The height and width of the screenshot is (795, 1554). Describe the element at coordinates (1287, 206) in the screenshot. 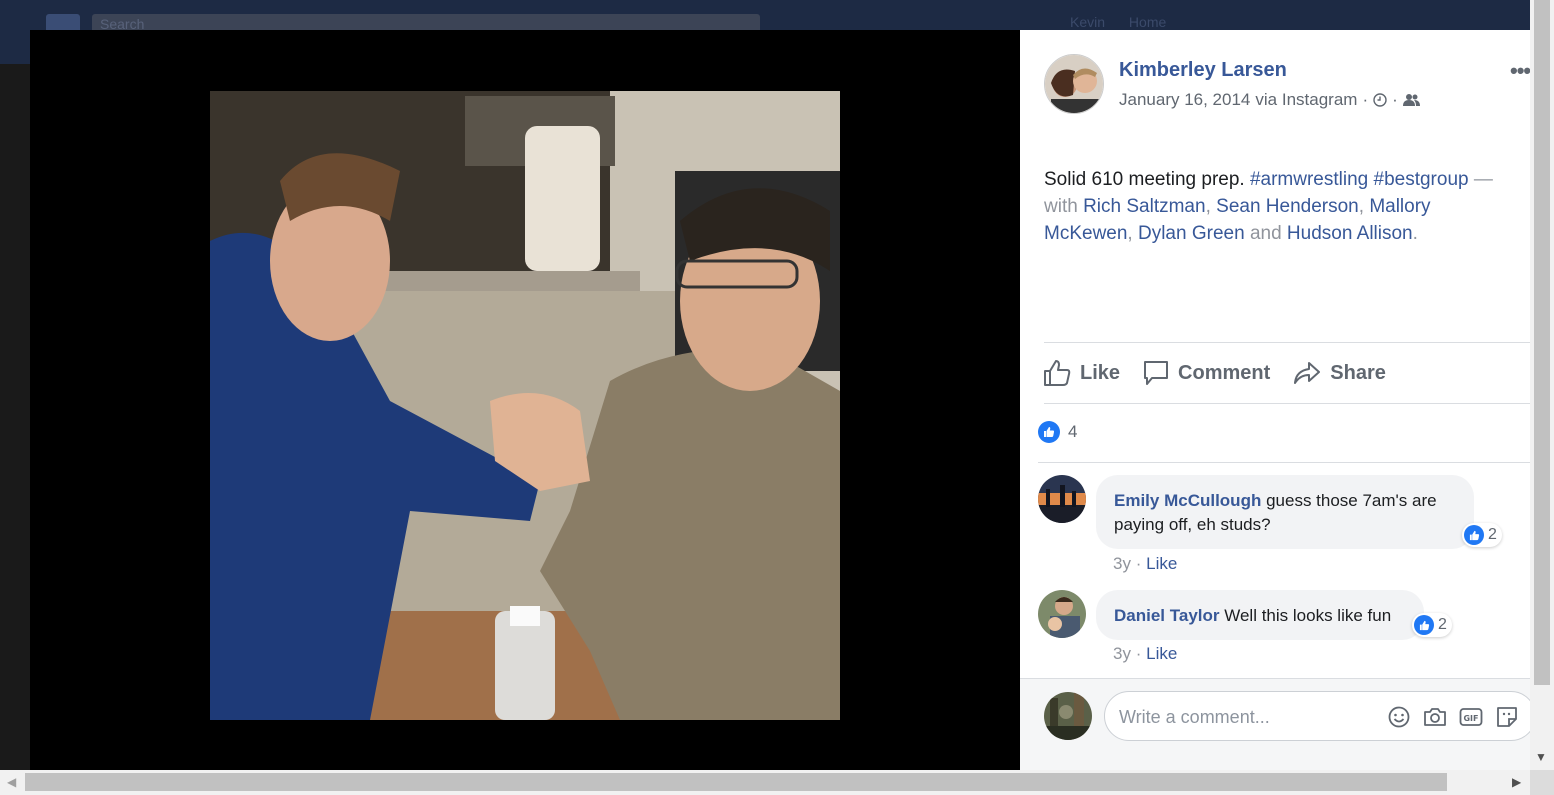

I see `tagged-person-link: Sean Henderson` at that location.